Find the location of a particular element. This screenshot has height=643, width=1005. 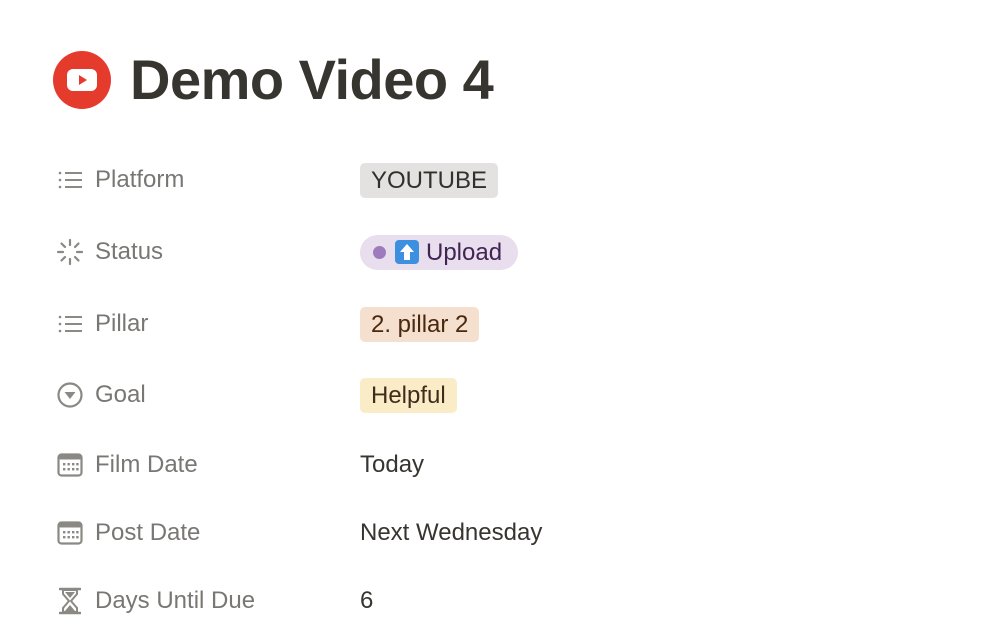

property-name-post-date: Post Date is located at coordinates (207, 533).